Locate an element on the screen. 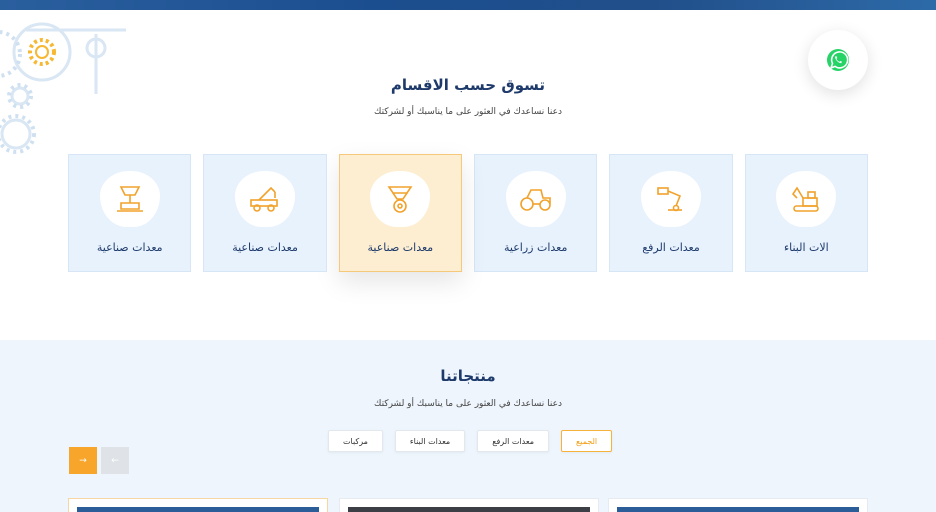  filter-all: الجميع is located at coordinates (587, 441).